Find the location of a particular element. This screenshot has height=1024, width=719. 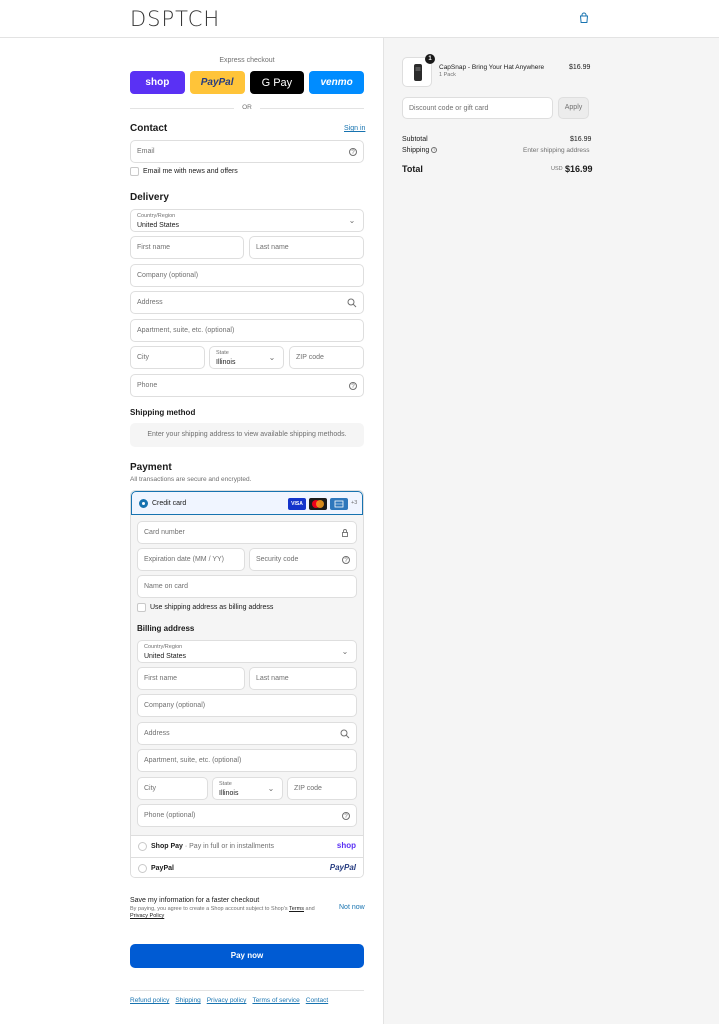

subtotal-label: Subtotal is located at coordinates (415, 139).